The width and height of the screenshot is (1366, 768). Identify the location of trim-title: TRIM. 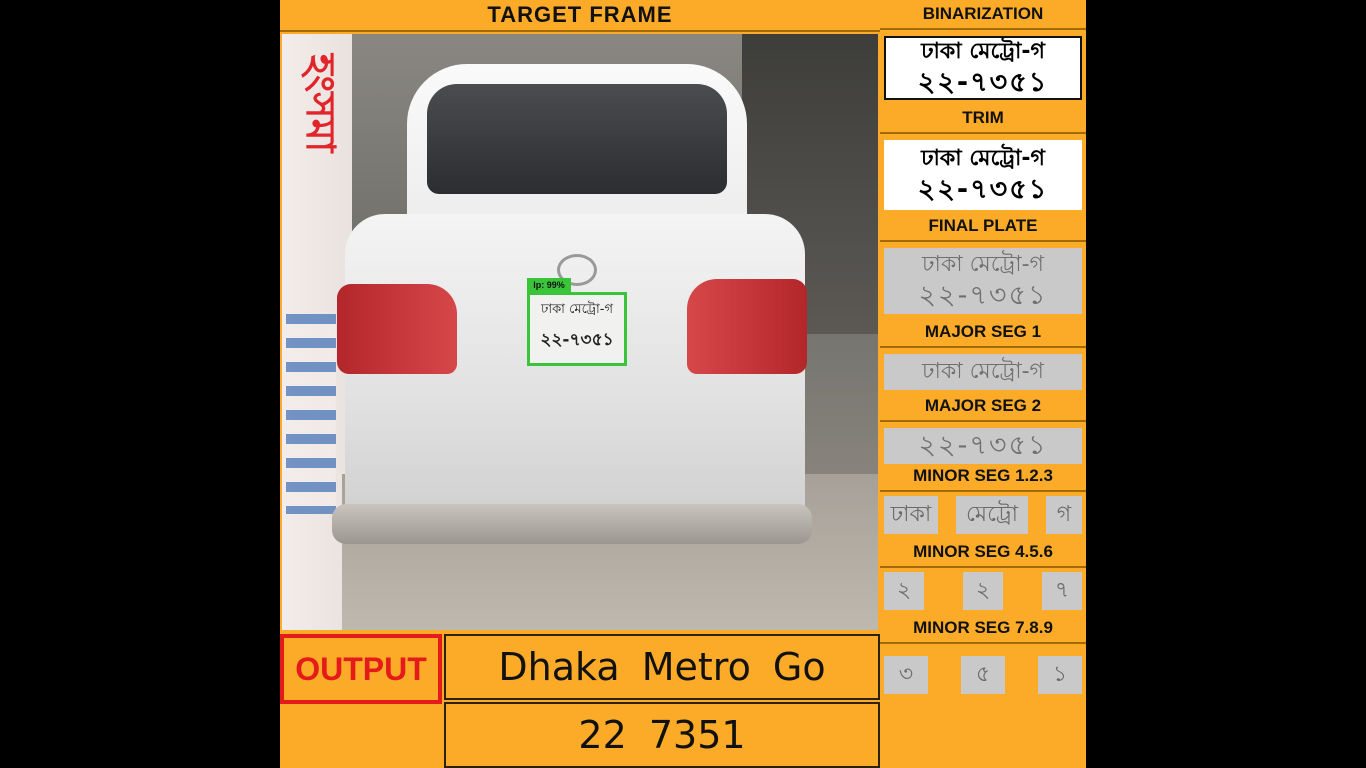
(983, 119).